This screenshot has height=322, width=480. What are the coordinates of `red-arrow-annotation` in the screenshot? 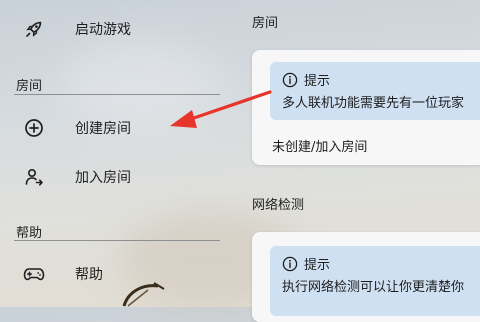 It's located at (221, 109).